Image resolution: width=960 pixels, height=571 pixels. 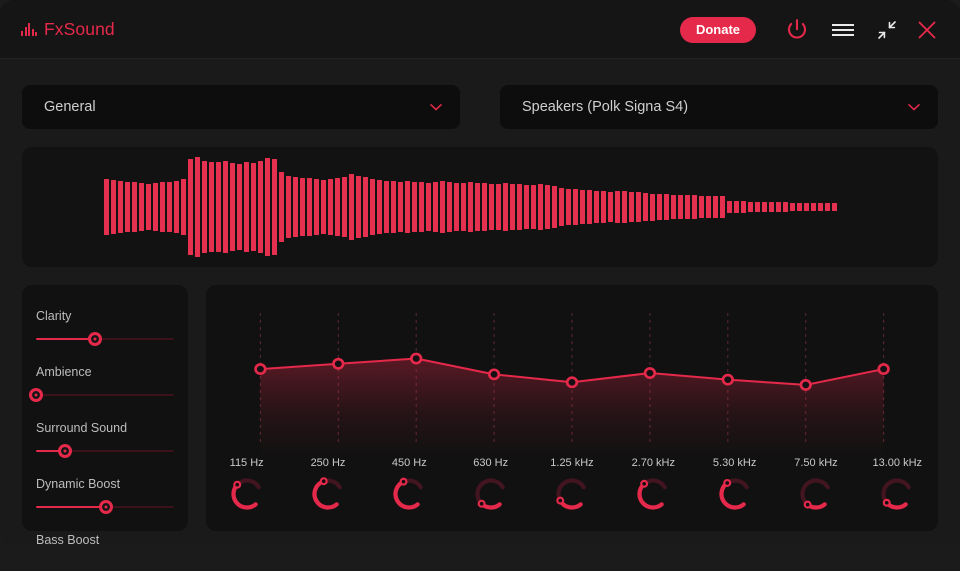 I want to click on close-x-icon, so click(x=927, y=30).